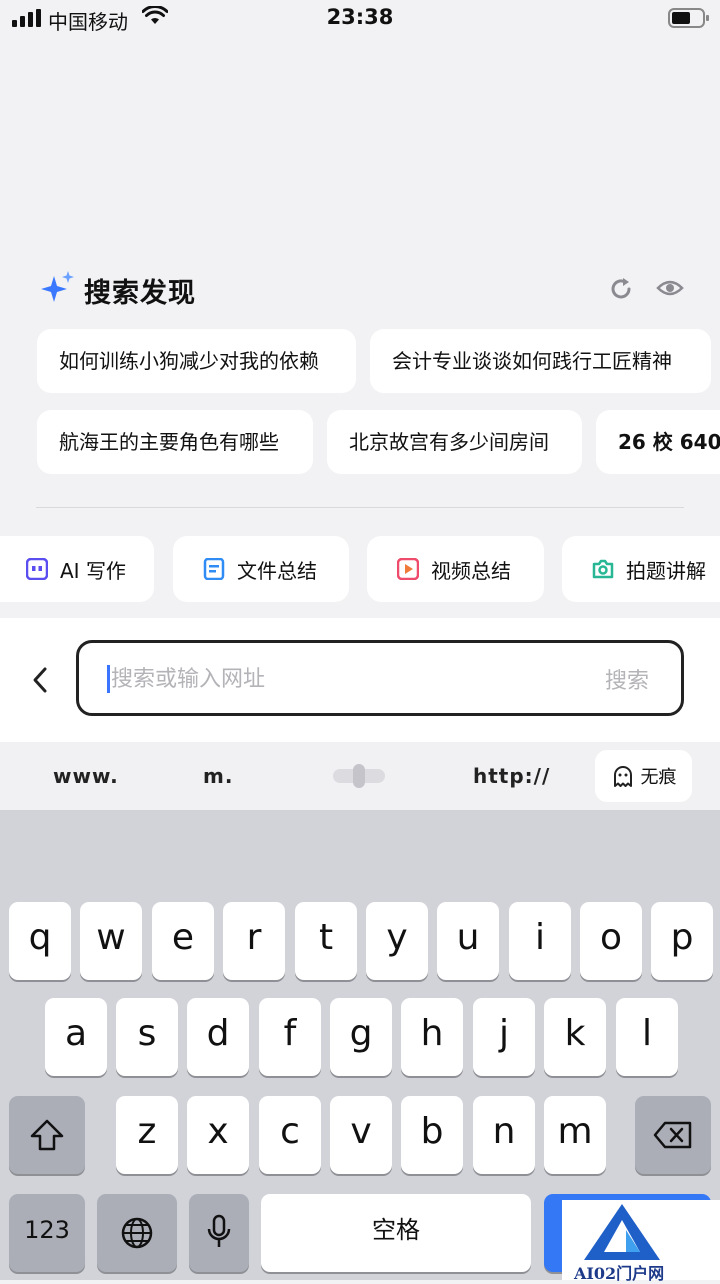 The image size is (720, 1284). What do you see at coordinates (658, 442) in the screenshot?
I see `discover-chip: 26 校 6400` at bounding box center [658, 442].